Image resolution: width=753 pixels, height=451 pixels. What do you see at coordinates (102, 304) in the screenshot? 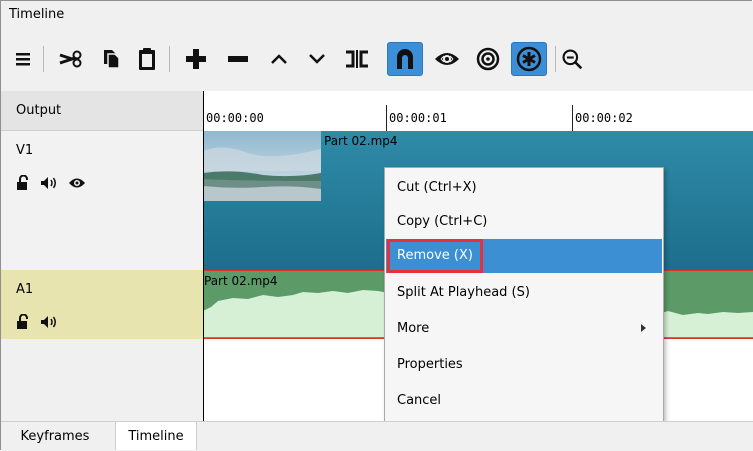
I see `a1-track-header: A1` at bounding box center [102, 304].